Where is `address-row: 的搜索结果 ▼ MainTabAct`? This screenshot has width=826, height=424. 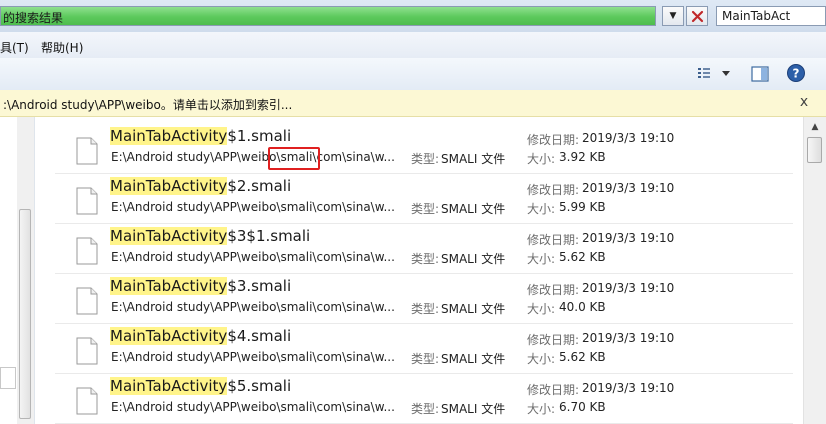 address-row: 的搜索结果 ▼ MainTabAct is located at coordinates (413, 16).